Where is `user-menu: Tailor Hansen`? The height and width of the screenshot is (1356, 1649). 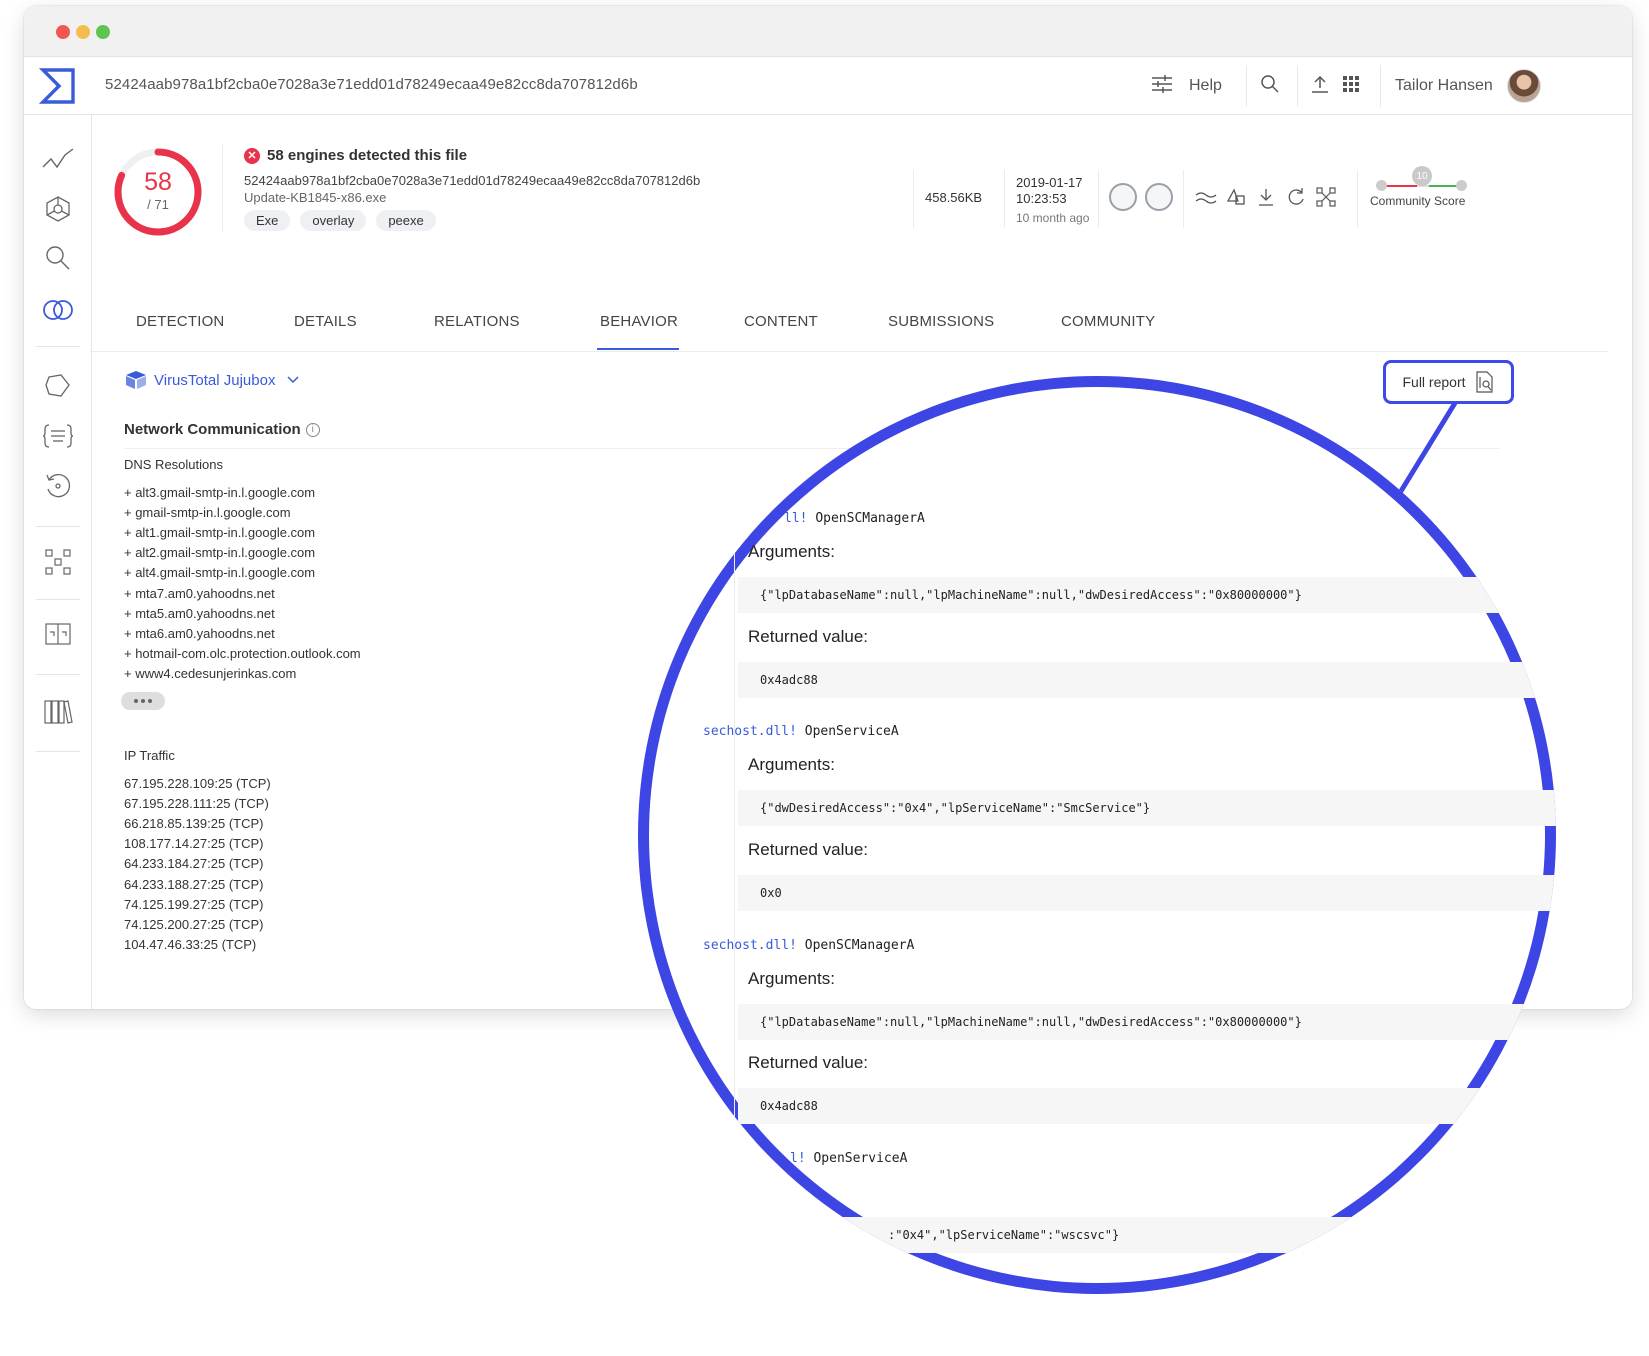 user-menu: Tailor Hansen is located at coordinates (1468, 86).